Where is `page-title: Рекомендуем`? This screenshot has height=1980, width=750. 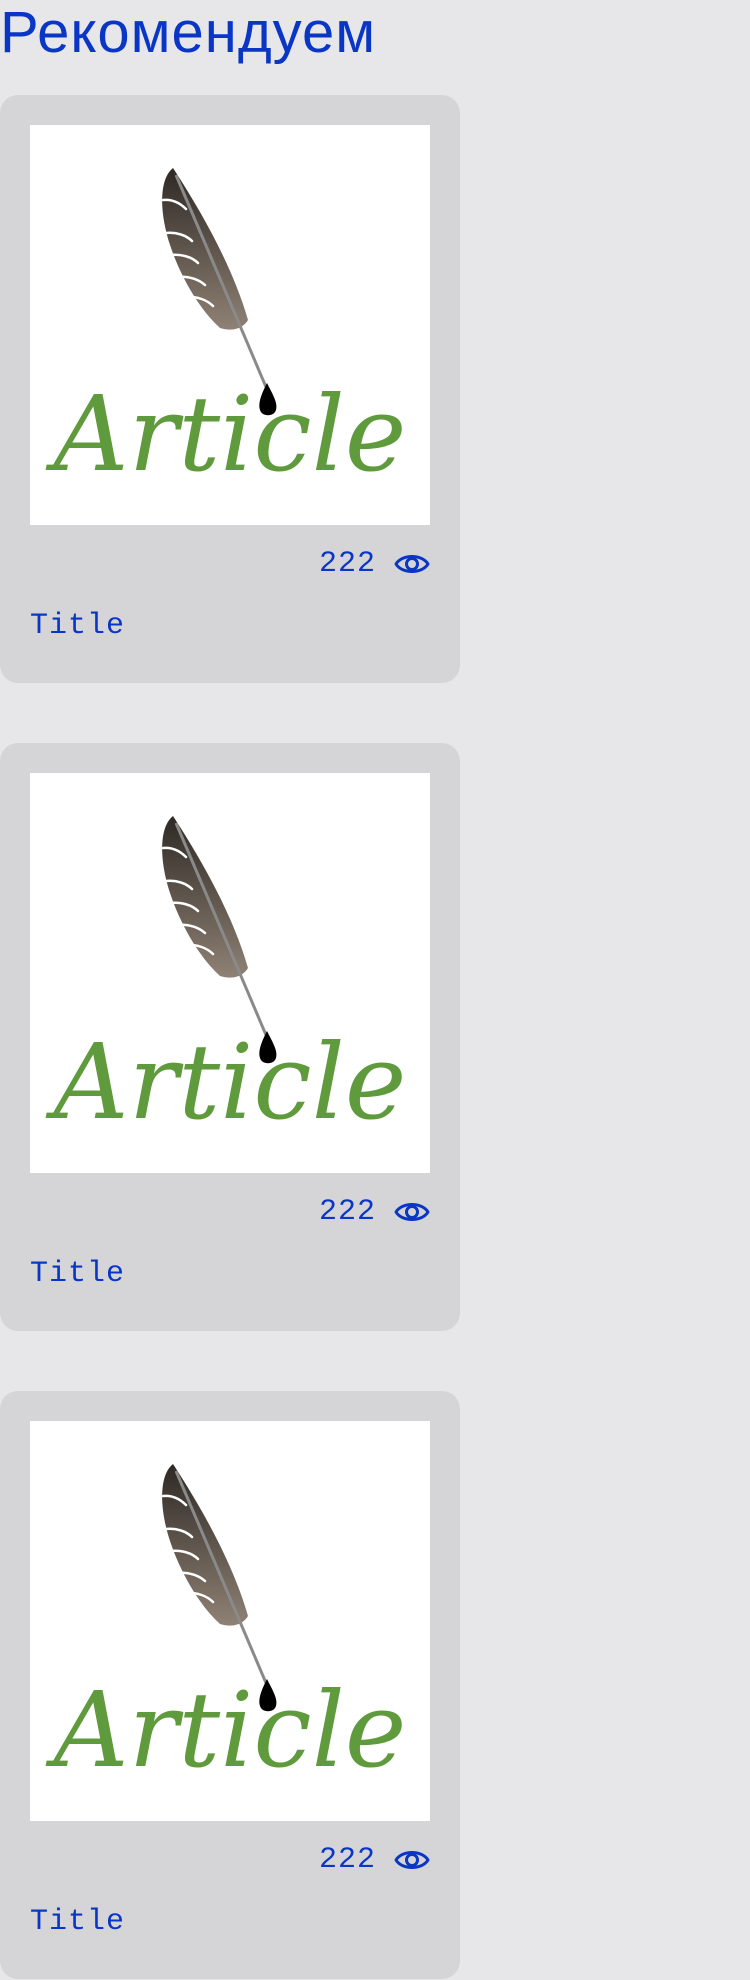
page-title: Рекомендуем is located at coordinates (188, 32).